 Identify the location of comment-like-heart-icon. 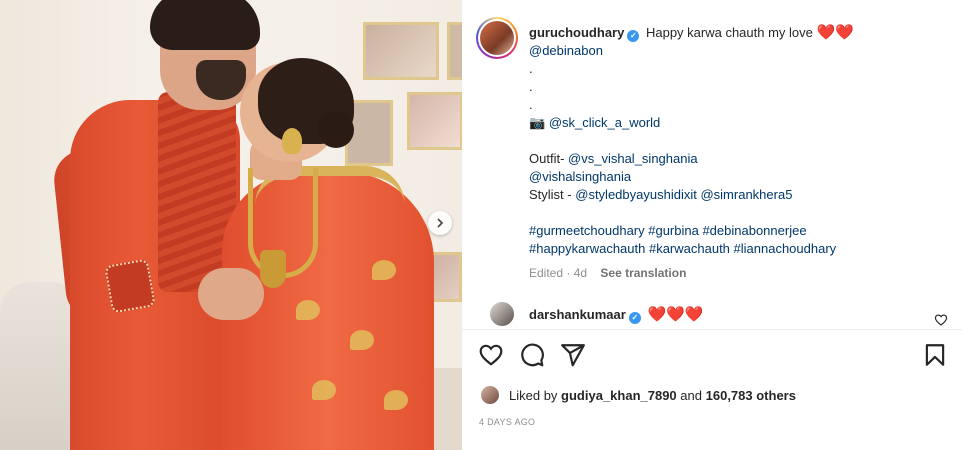
(941, 320).